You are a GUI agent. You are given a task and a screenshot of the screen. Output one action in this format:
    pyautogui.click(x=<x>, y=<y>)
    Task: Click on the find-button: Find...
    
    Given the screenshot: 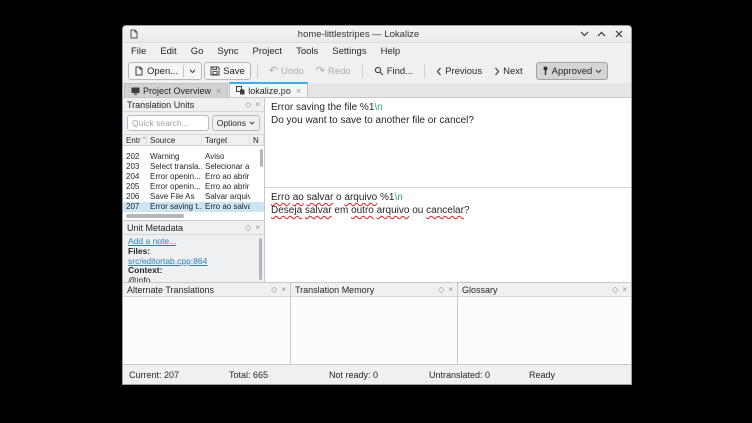 What is the action you would take?
    pyautogui.click(x=393, y=71)
    